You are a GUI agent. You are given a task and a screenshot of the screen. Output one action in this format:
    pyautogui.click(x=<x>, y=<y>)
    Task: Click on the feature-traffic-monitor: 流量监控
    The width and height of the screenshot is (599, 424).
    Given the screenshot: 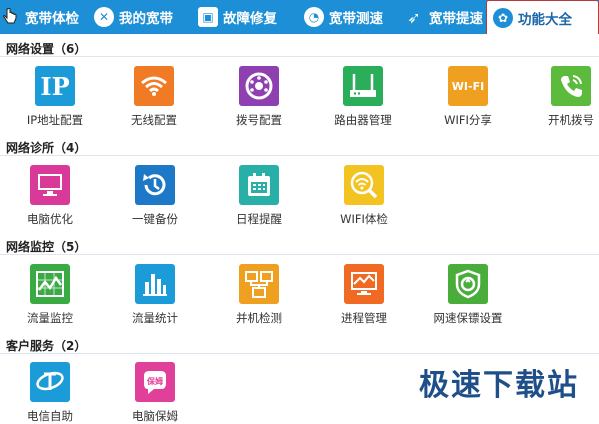 What is the action you would take?
    pyautogui.click(x=50, y=295)
    